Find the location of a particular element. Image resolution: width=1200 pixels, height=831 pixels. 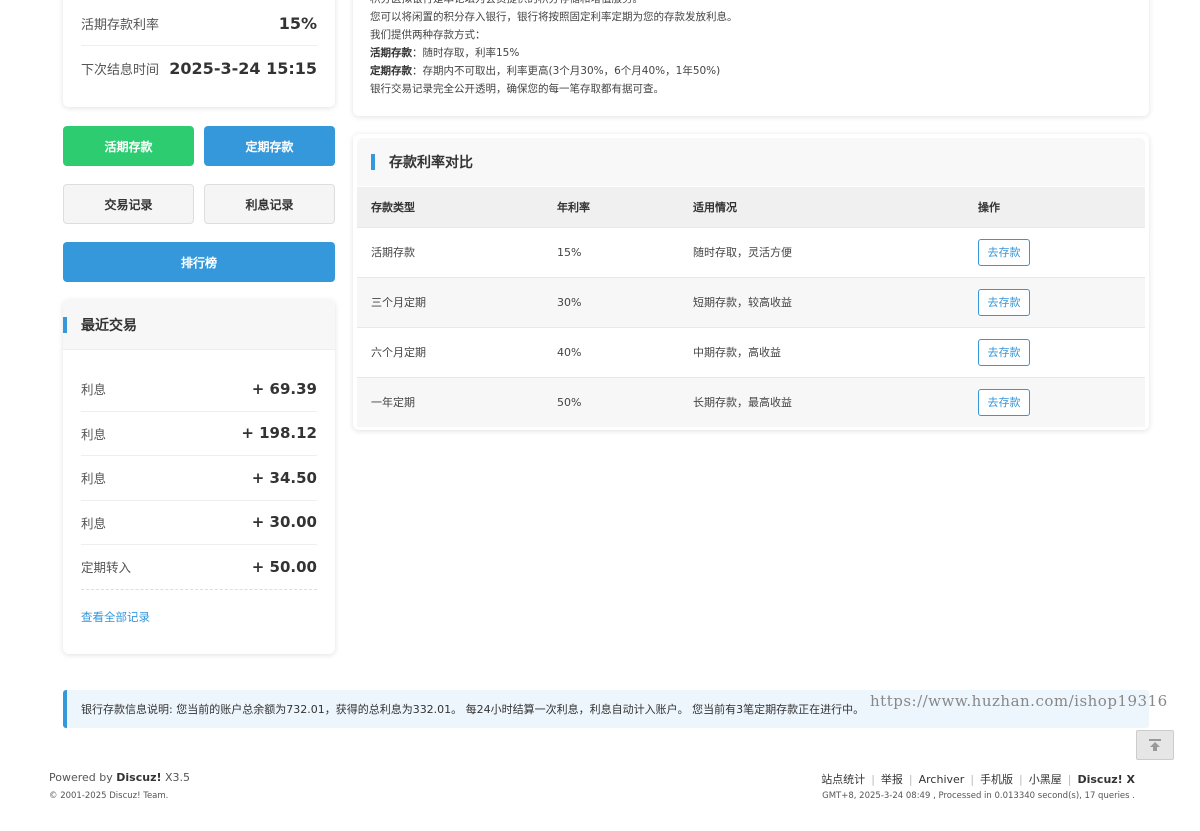

powered-prefix: Powered by is located at coordinates (83, 777).